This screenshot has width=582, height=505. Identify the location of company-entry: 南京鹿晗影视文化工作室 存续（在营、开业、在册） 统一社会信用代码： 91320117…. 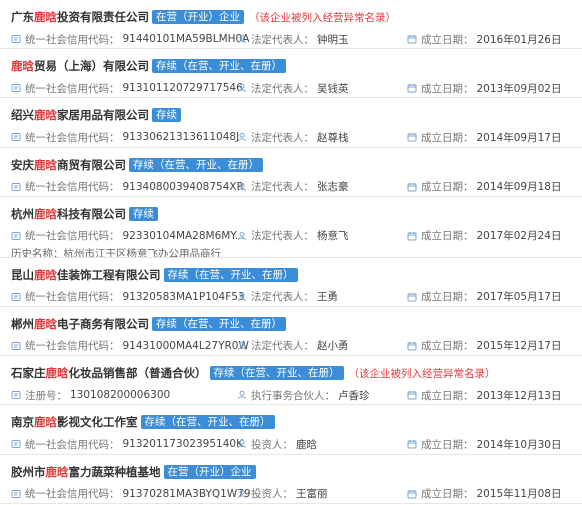
(291, 430).